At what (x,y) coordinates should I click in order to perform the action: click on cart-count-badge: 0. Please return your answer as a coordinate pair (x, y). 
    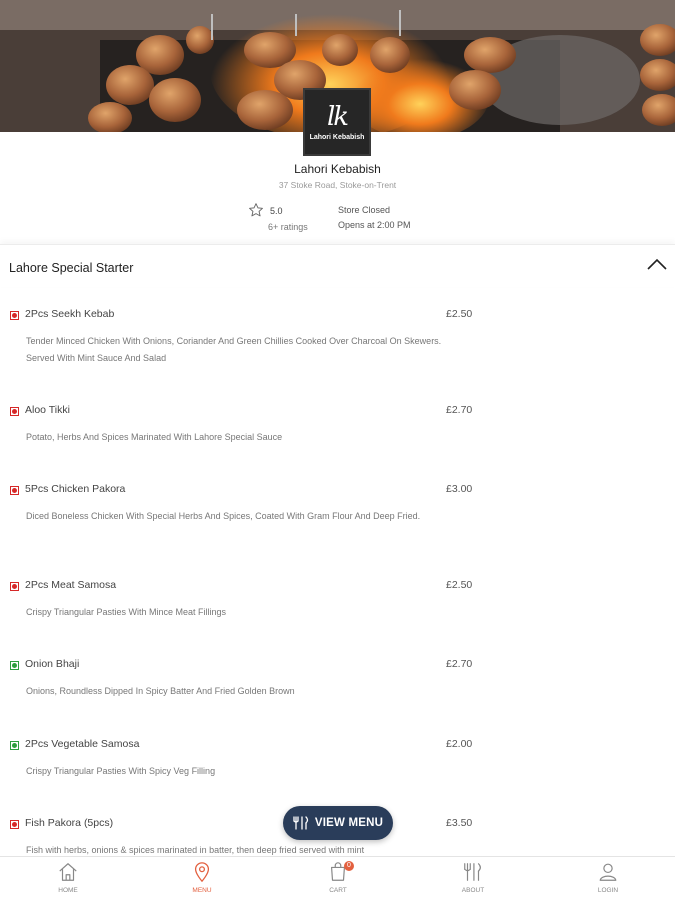
    Looking at the image, I should click on (349, 866).